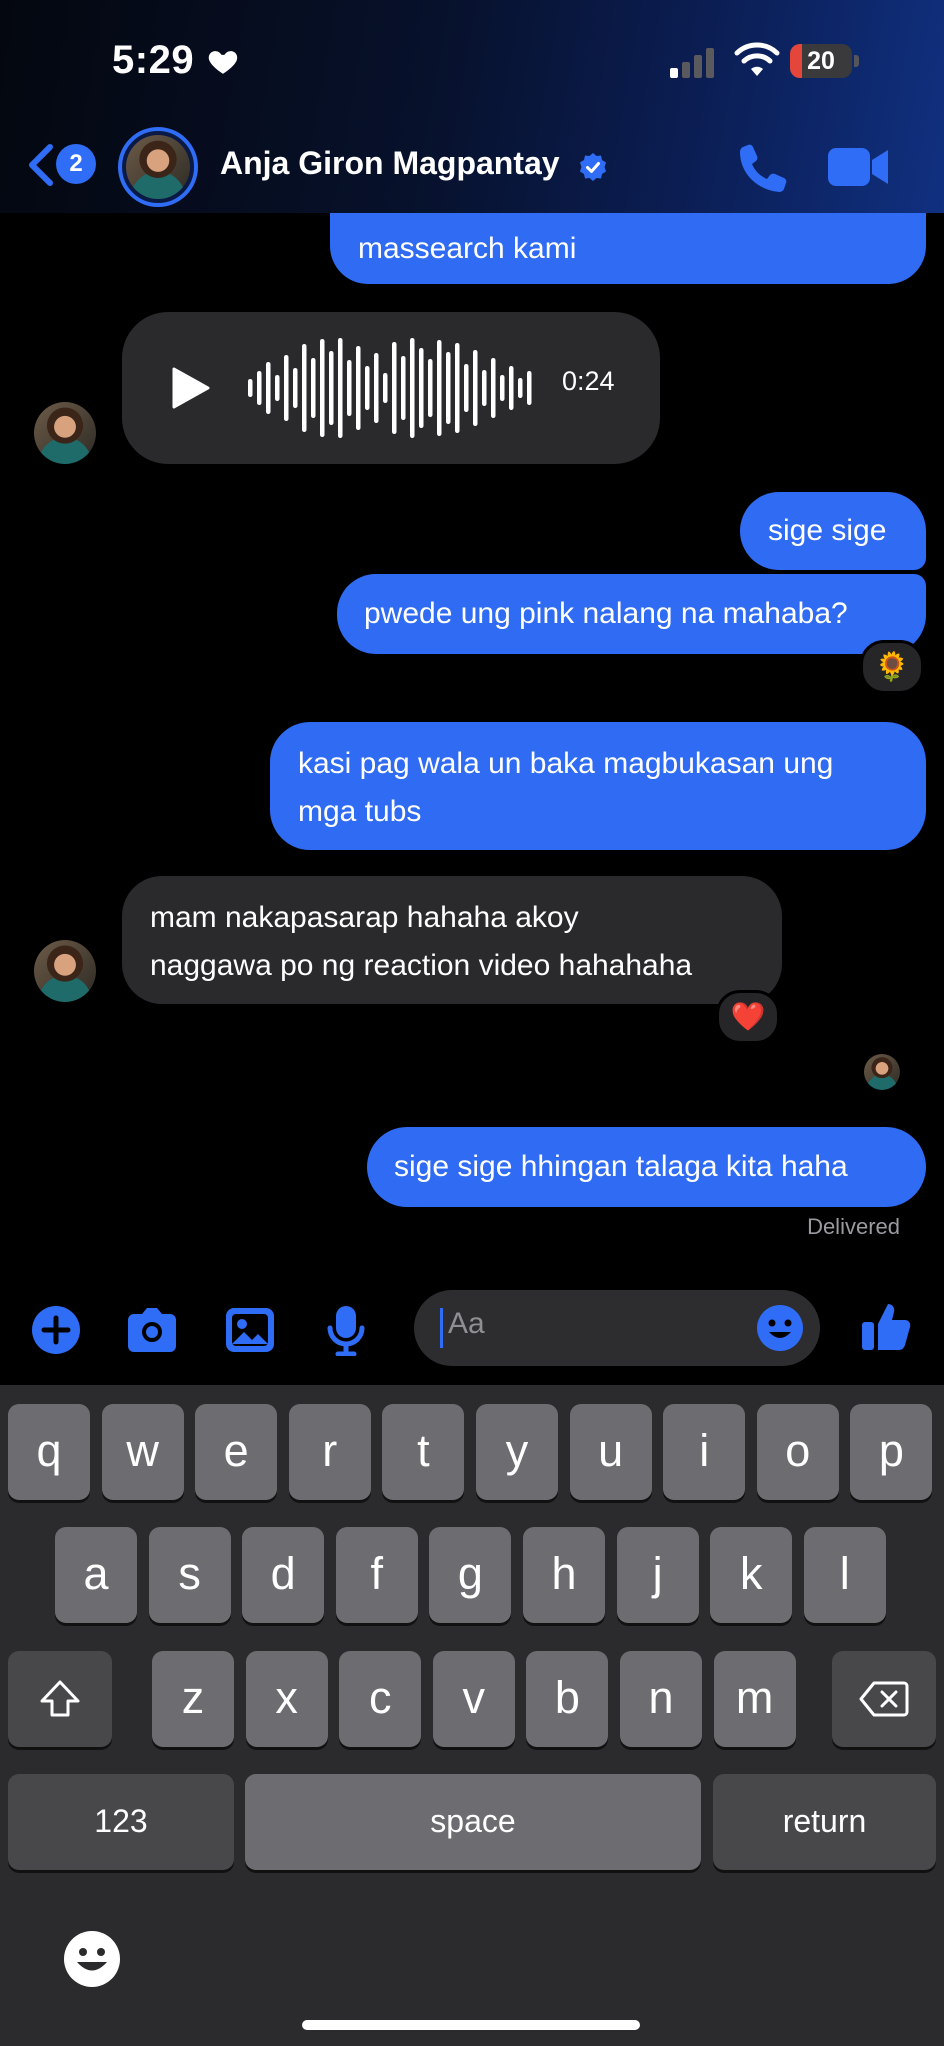  Describe the element at coordinates (49, 1452) in the screenshot. I see `key-q: q` at that location.